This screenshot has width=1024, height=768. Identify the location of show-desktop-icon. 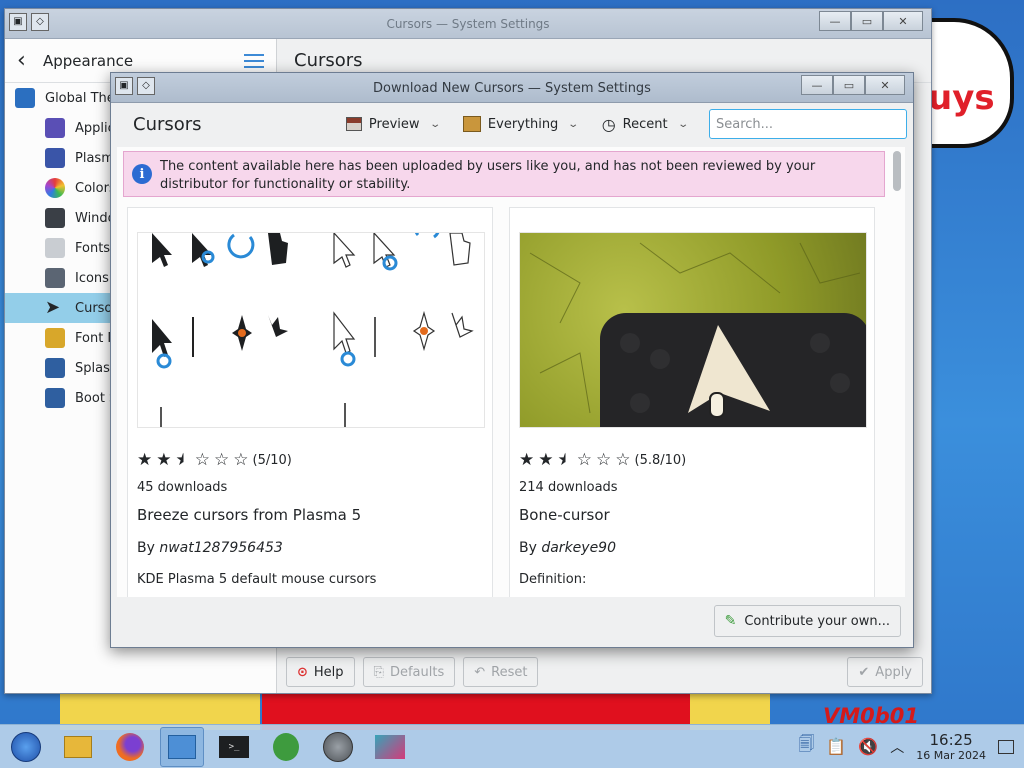
(1006, 746).